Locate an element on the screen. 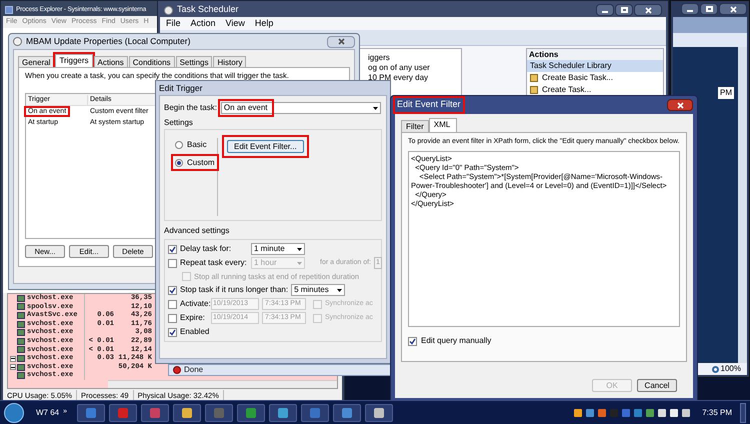 The height and width of the screenshot is (424, 750). vertical-scrollbar is located at coordinates (742, 205).